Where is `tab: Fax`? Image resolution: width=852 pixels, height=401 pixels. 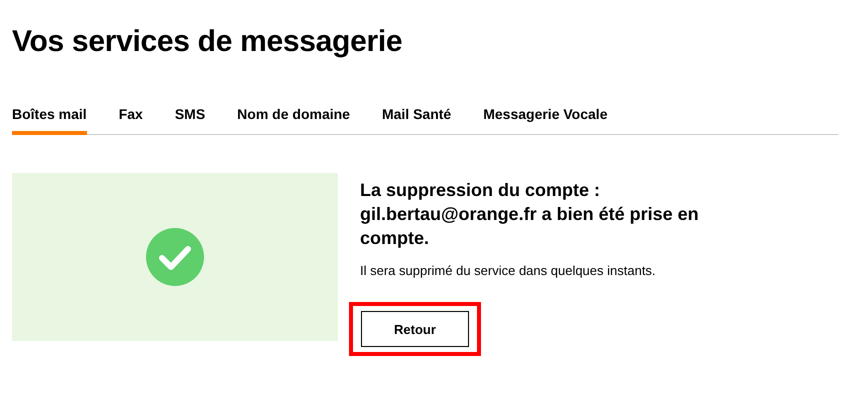
tab: Fax is located at coordinates (130, 120).